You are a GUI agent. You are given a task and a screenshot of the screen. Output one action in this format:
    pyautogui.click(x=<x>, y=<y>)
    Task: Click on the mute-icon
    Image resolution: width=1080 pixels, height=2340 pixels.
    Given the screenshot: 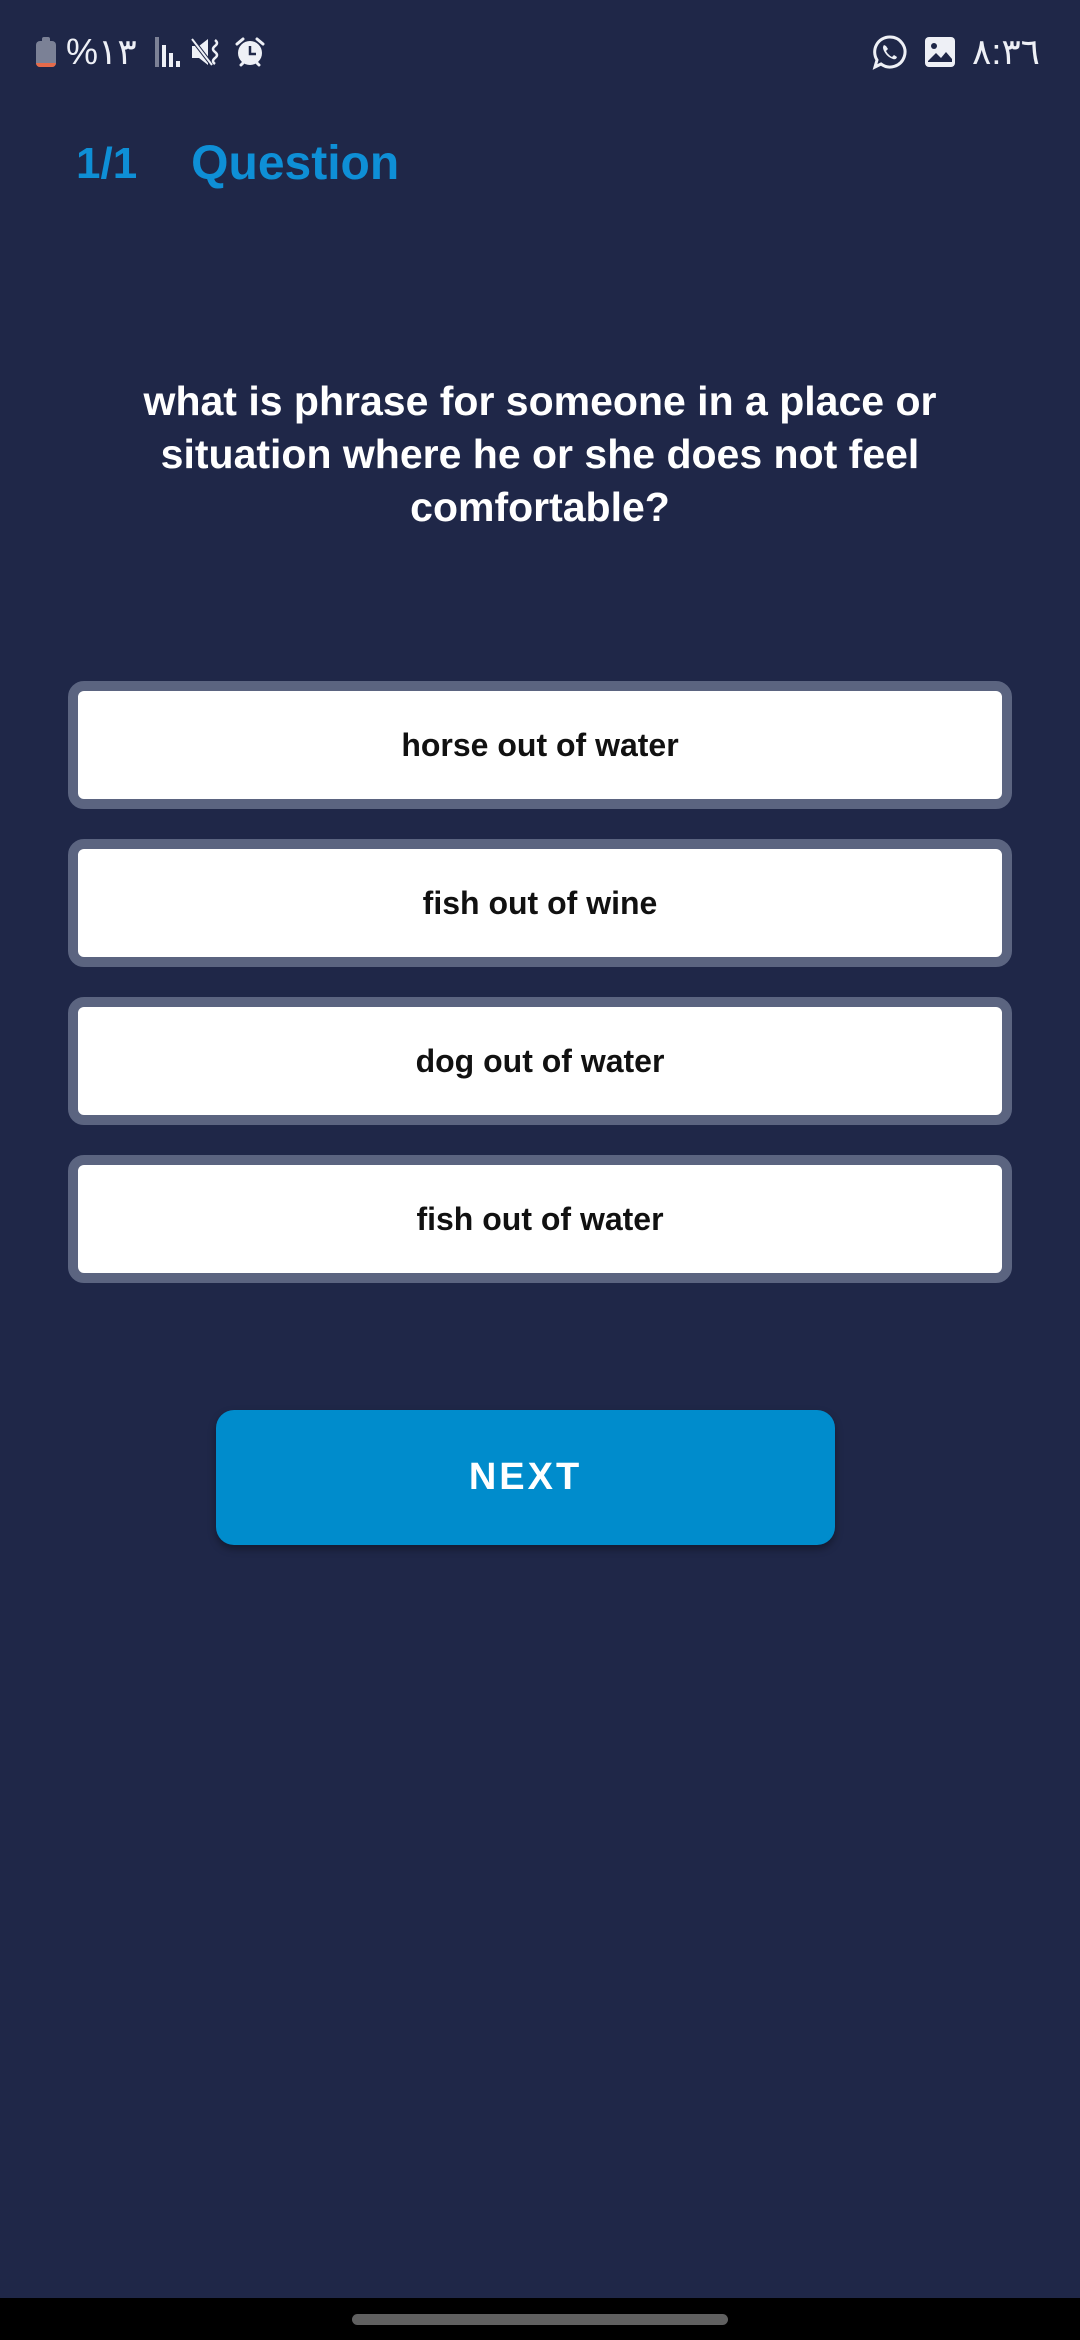 What is the action you would take?
    pyautogui.click(x=207, y=52)
    